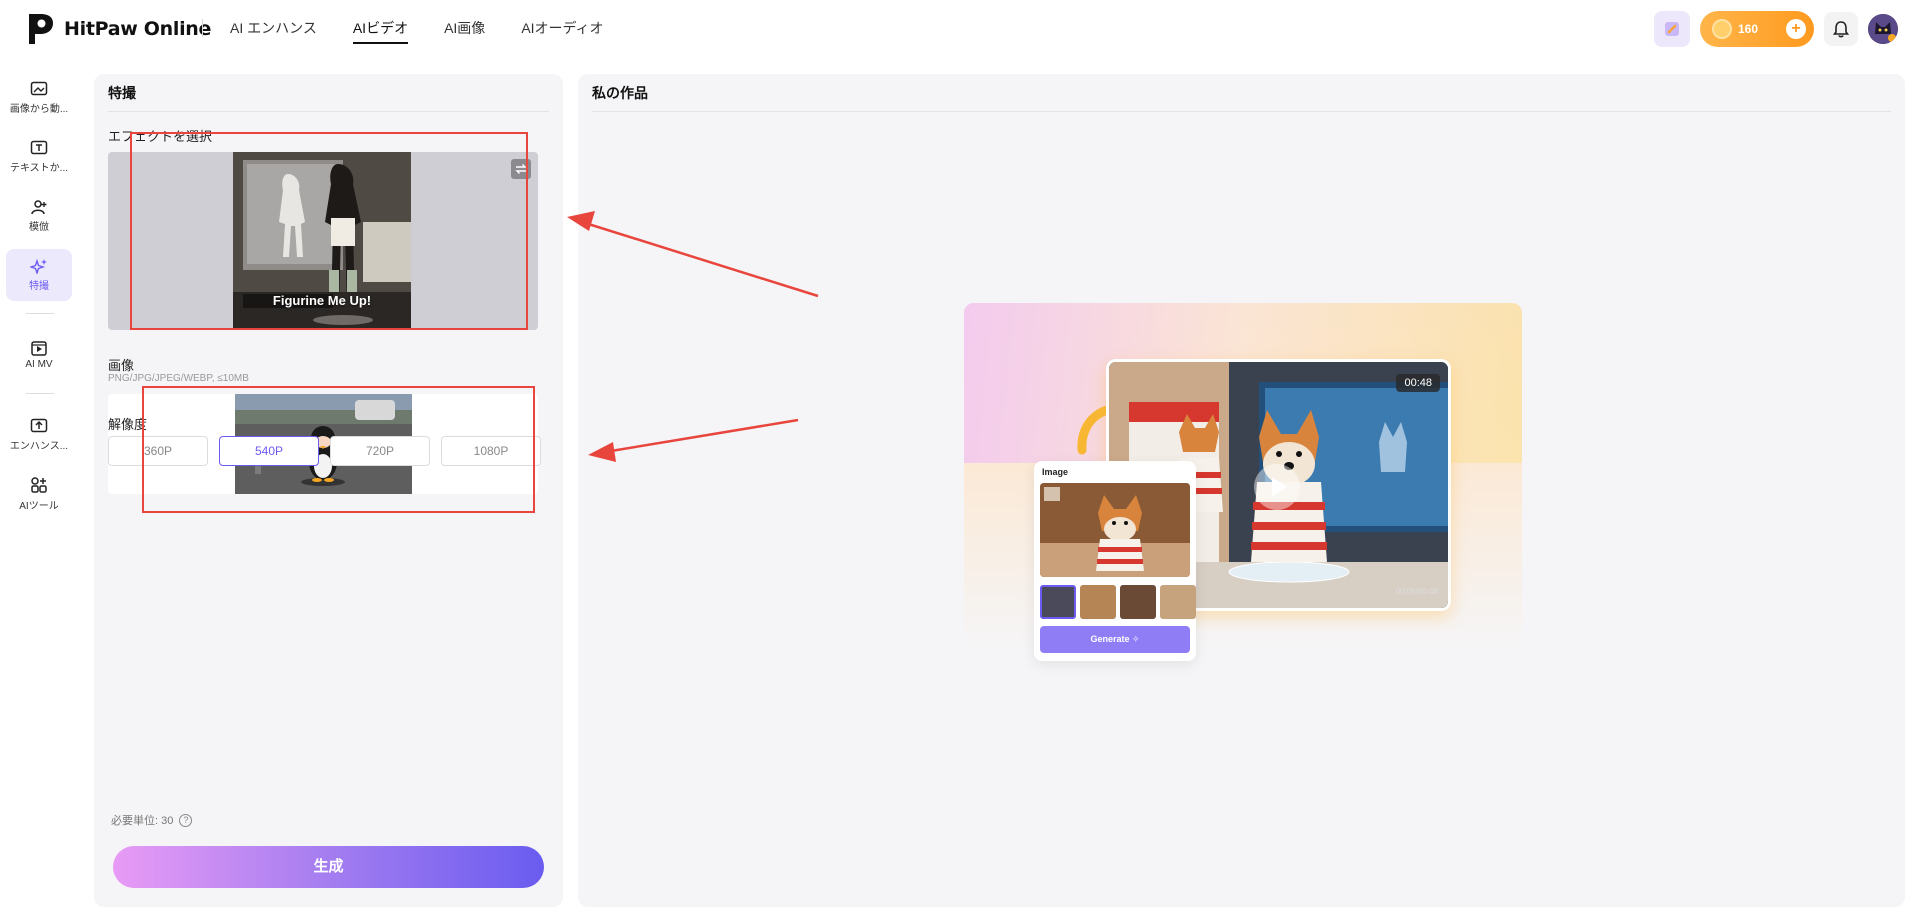  What do you see at coordinates (39, 425) in the screenshot?
I see `enhance-icon` at bounding box center [39, 425].